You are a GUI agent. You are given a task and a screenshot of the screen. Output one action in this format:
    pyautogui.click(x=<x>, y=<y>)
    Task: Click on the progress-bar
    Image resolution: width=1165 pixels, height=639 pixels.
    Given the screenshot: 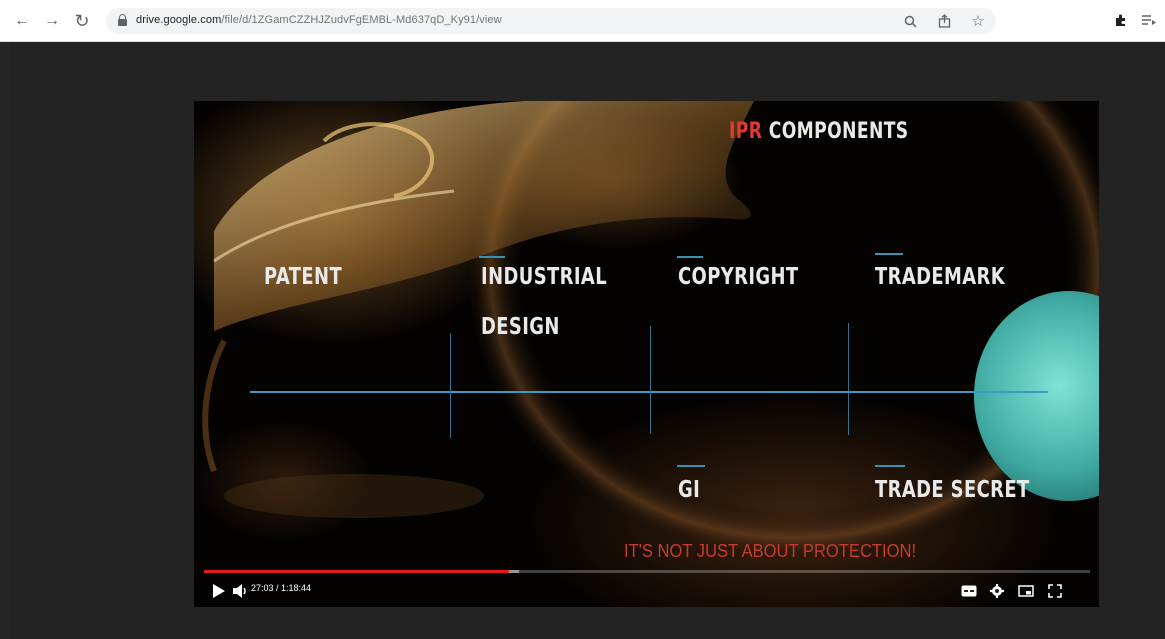 What is the action you would take?
    pyautogui.click(x=647, y=571)
    